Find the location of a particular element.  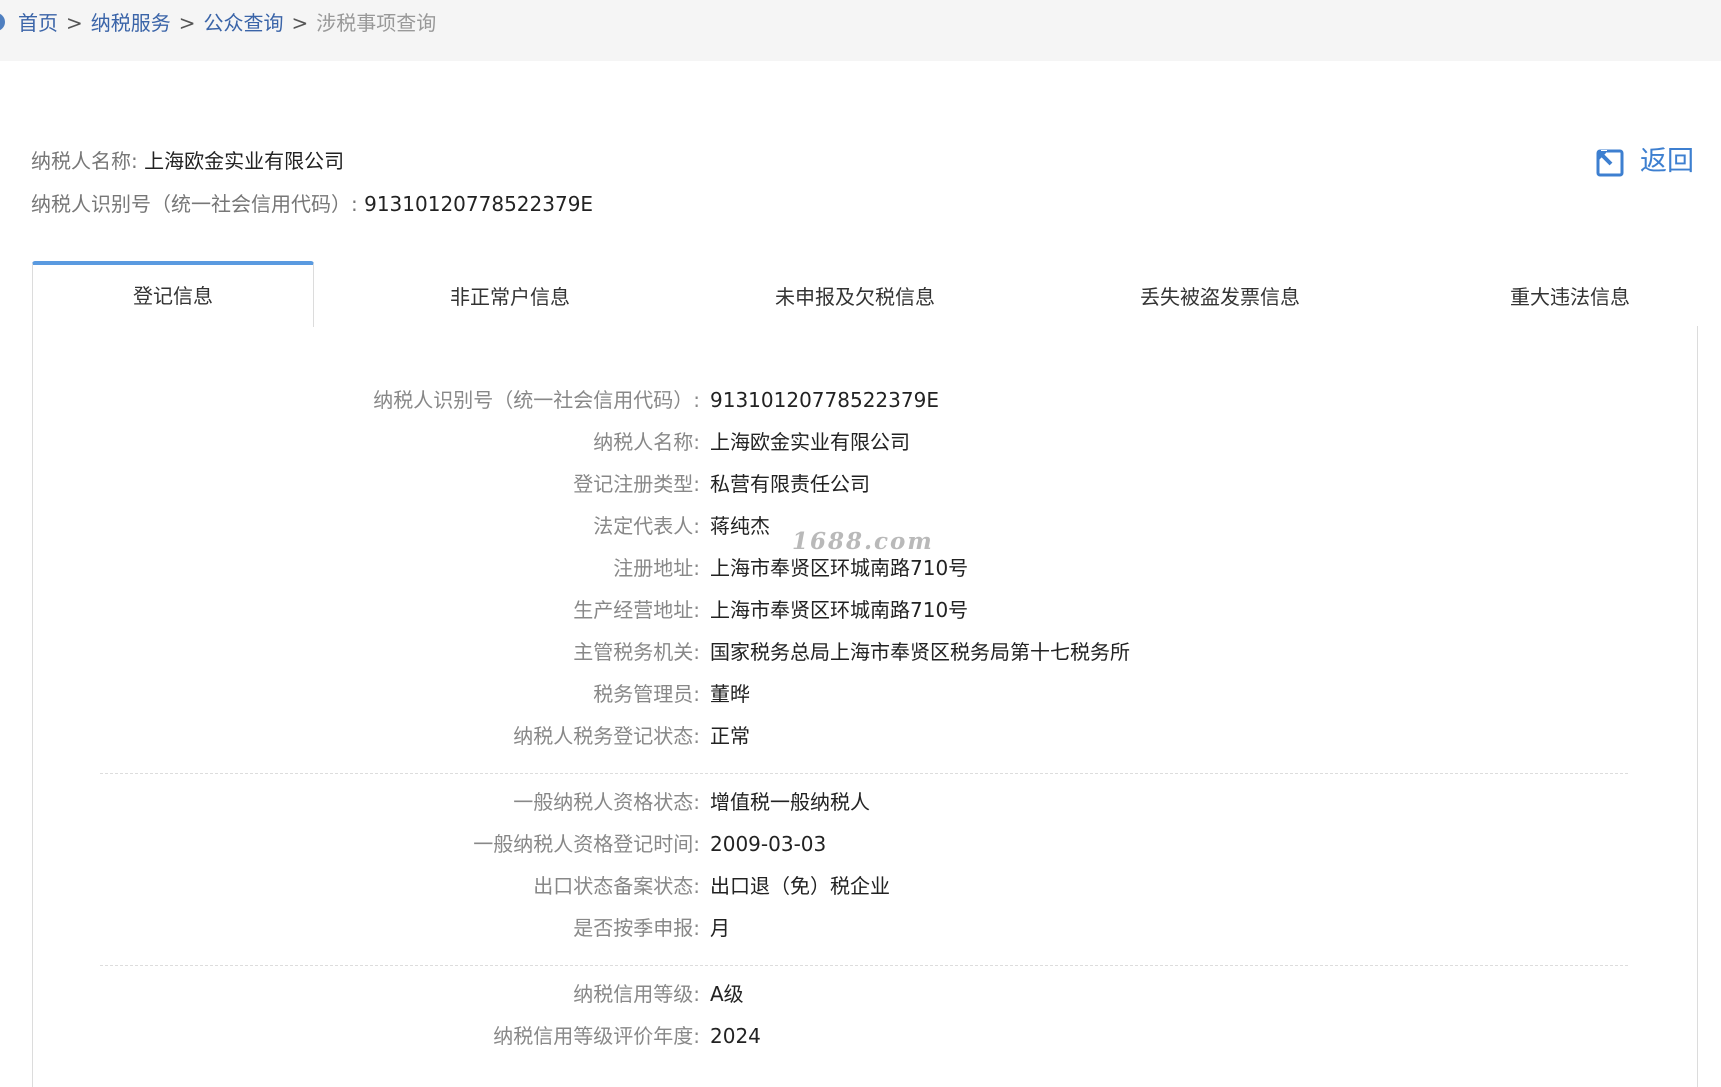

field-row: 生产经营地址: 上海市奉贤区环城南路710号 is located at coordinates (860, 610).